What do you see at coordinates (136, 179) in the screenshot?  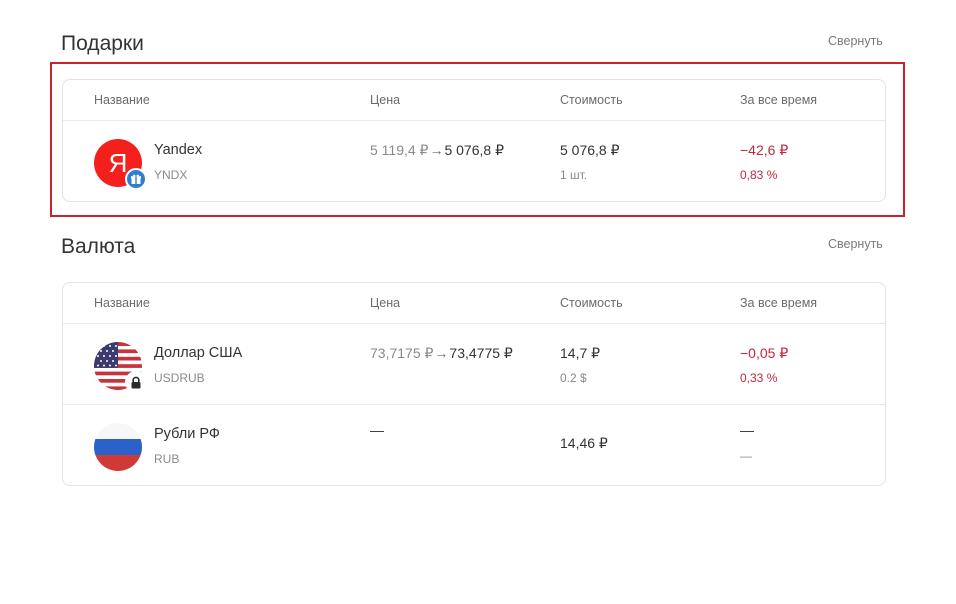 I see `gift-icon` at bounding box center [136, 179].